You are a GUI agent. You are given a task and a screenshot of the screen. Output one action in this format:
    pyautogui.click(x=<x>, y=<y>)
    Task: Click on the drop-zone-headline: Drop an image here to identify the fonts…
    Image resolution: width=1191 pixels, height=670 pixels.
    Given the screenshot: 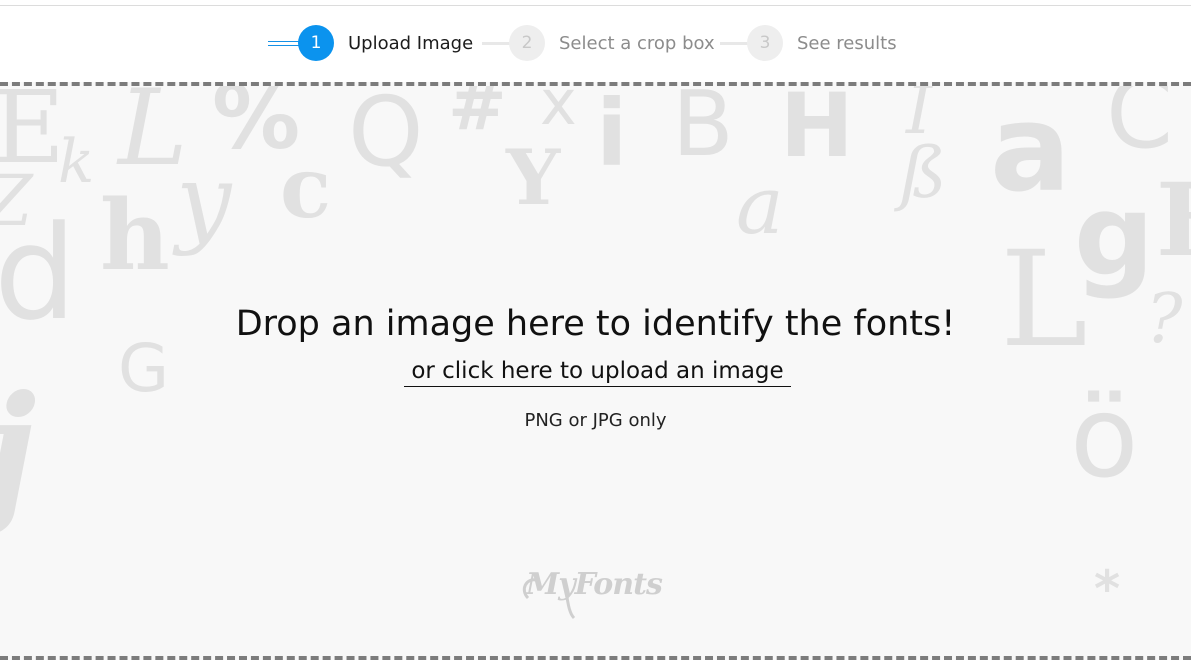 What is the action you would take?
    pyautogui.click(x=595, y=324)
    